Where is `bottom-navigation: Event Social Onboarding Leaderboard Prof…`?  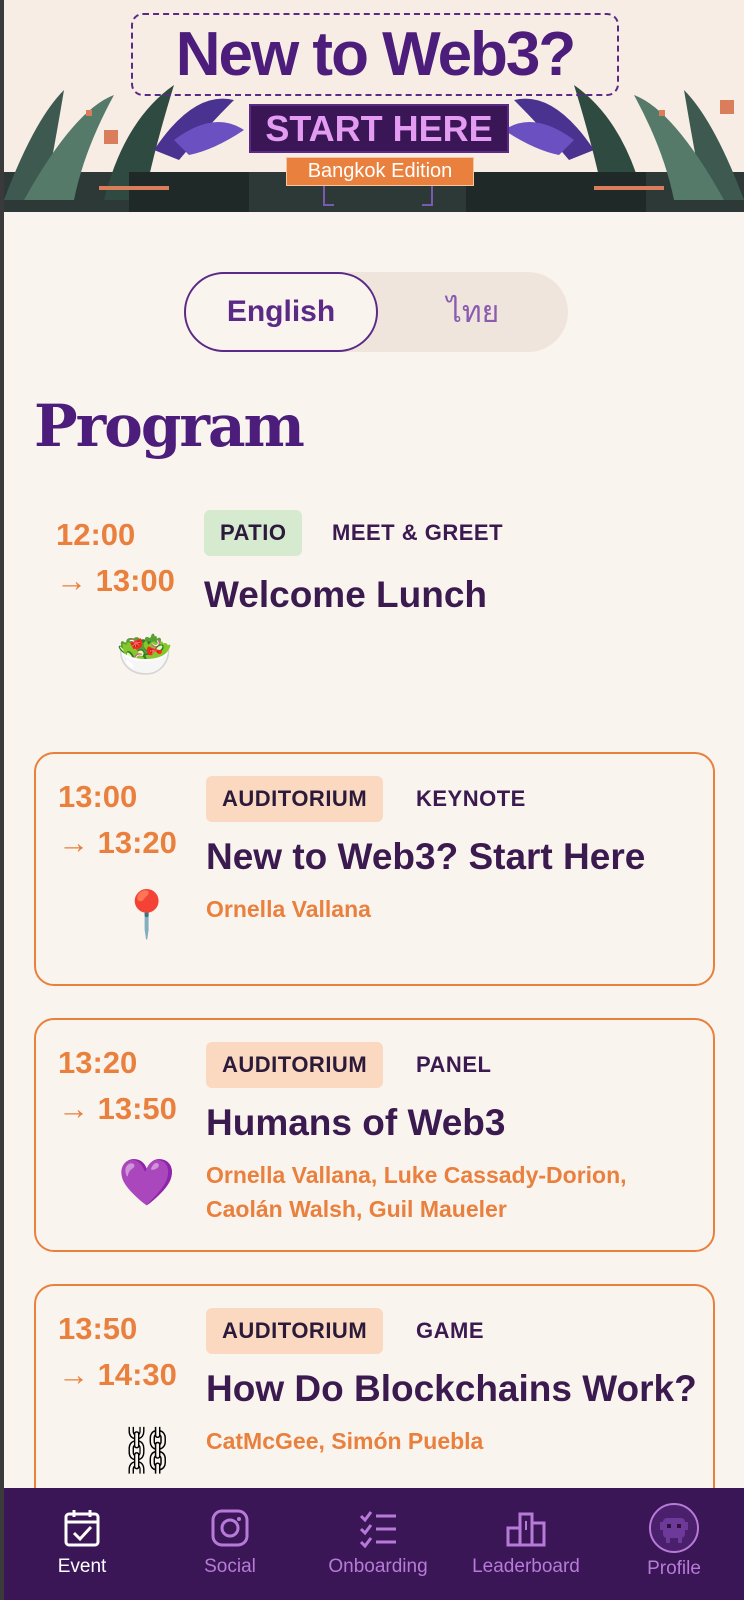 bottom-navigation: Event Social Onboarding Leaderboard Prof… is located at coordinates (374, 1544).